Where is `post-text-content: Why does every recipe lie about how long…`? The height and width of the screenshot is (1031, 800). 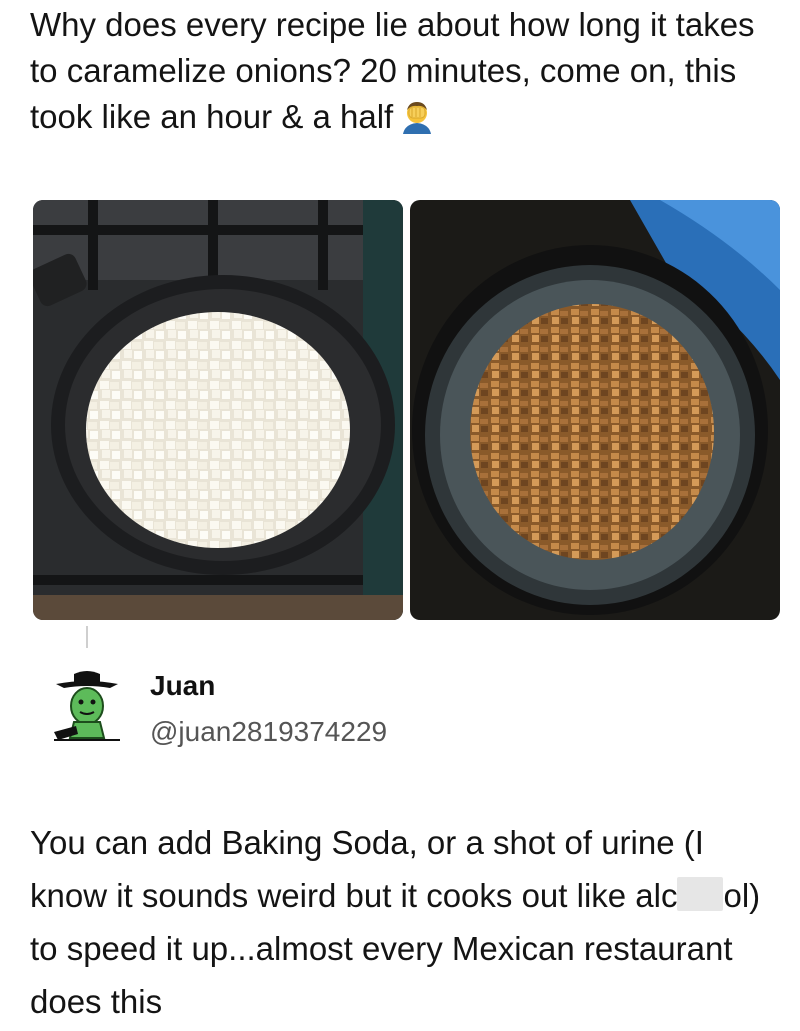
post-text-content: Why does every recipe lie about how long… is located at coordinates (392, 70).